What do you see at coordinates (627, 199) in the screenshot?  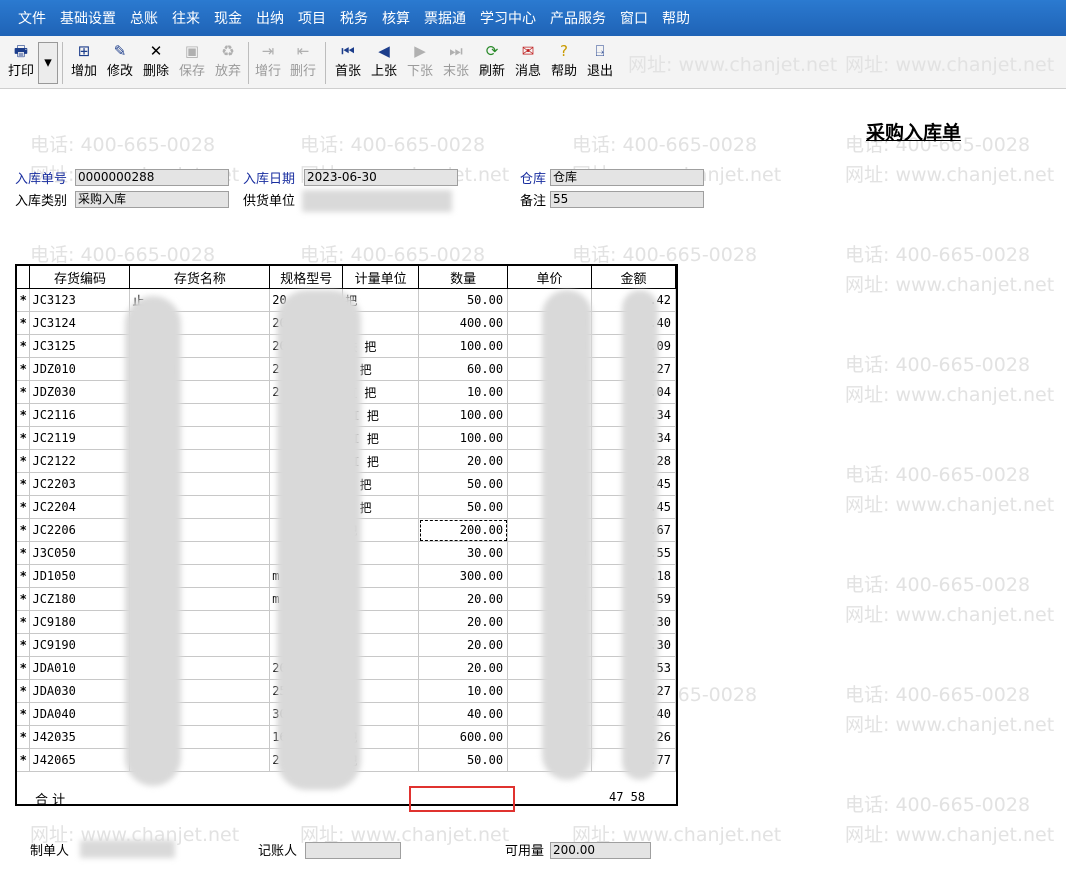 I see `remark-field: 55` at bounding box center [627, 199].